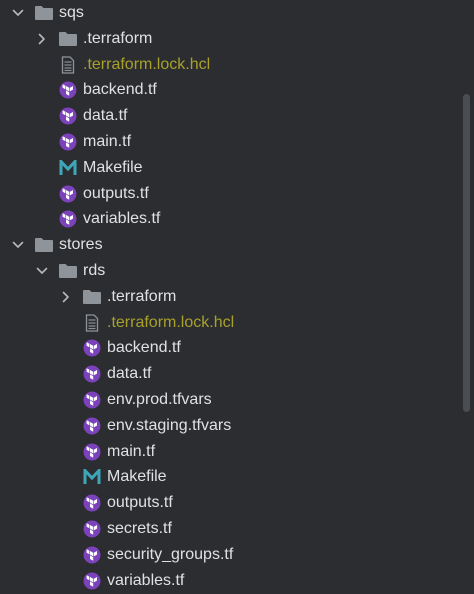 This screenshot has height=594, width=474. What do you see at coordinates (52, 271) in the screenshot?
I see `tree-folder-row: rds` at bounding box center [52, 271].